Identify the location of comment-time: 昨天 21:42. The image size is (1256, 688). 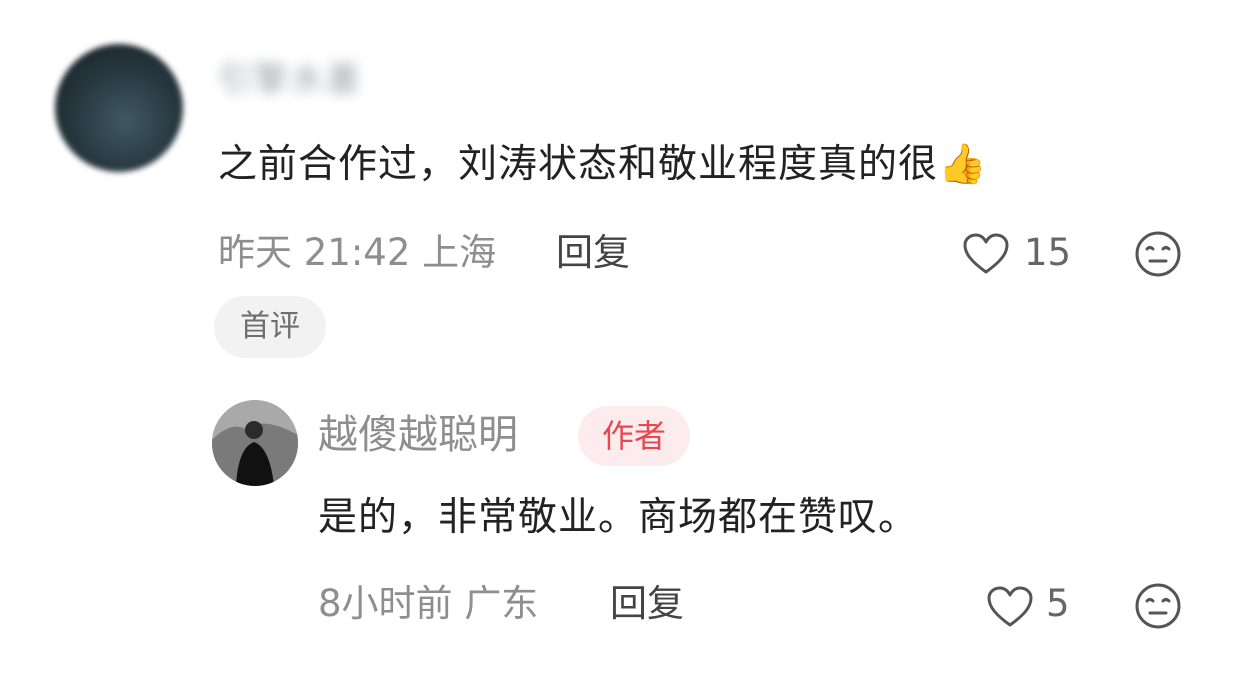
(314, 252).